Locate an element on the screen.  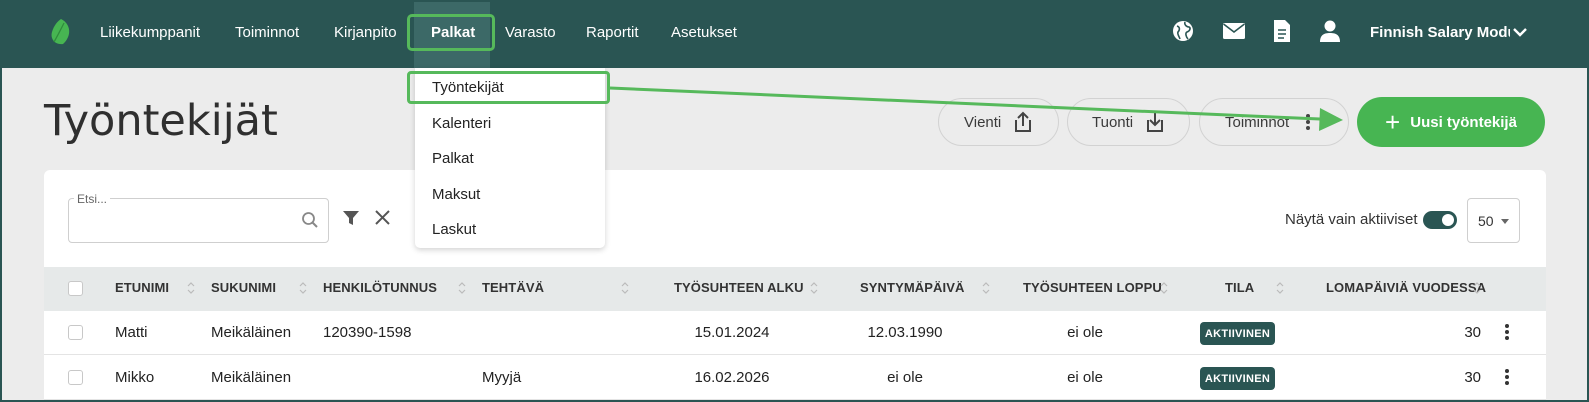
actions-button: Toiminnot is located at coordinates (1274, 122).